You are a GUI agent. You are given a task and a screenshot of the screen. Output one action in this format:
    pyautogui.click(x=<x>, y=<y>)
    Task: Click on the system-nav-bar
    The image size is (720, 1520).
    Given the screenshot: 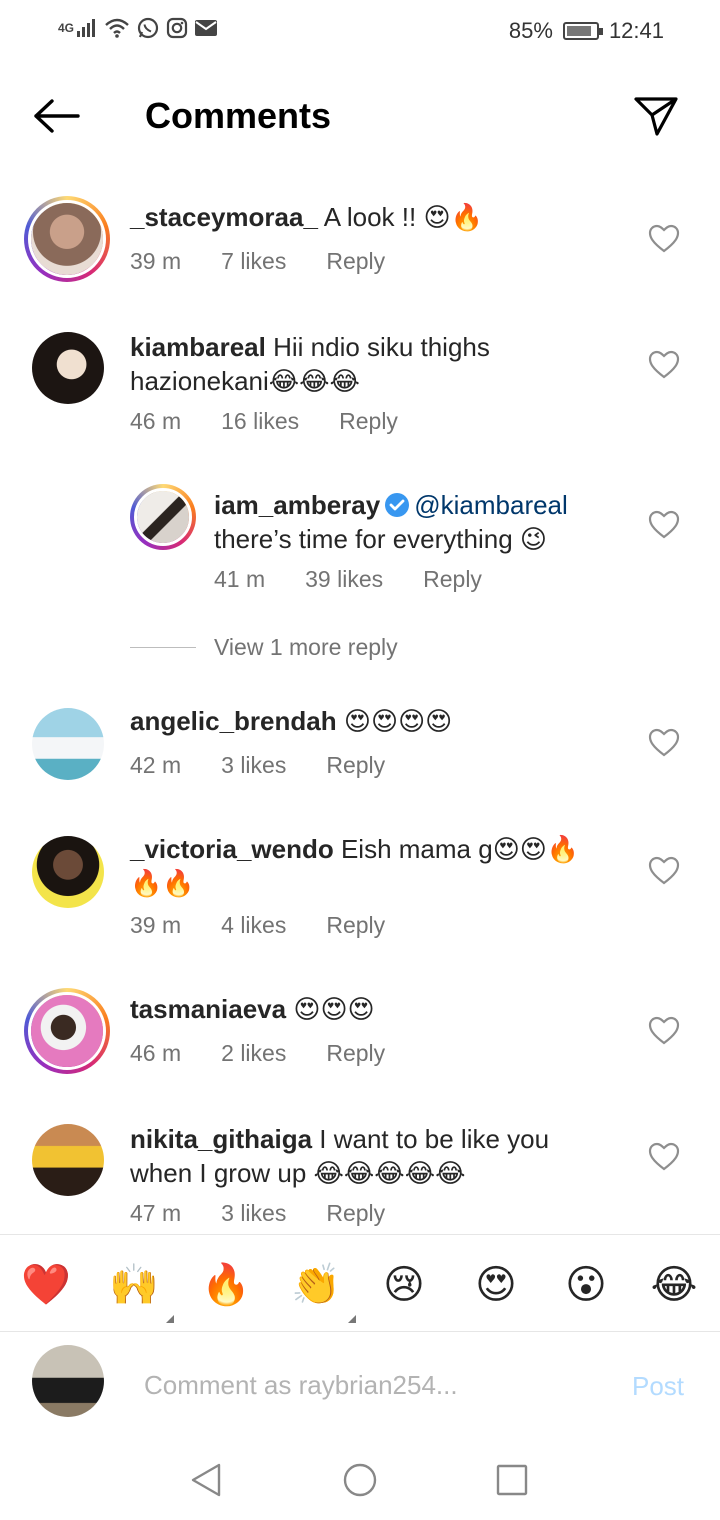 What is the action you would take?
    pyautogui.click(x=360, y=1480)
    